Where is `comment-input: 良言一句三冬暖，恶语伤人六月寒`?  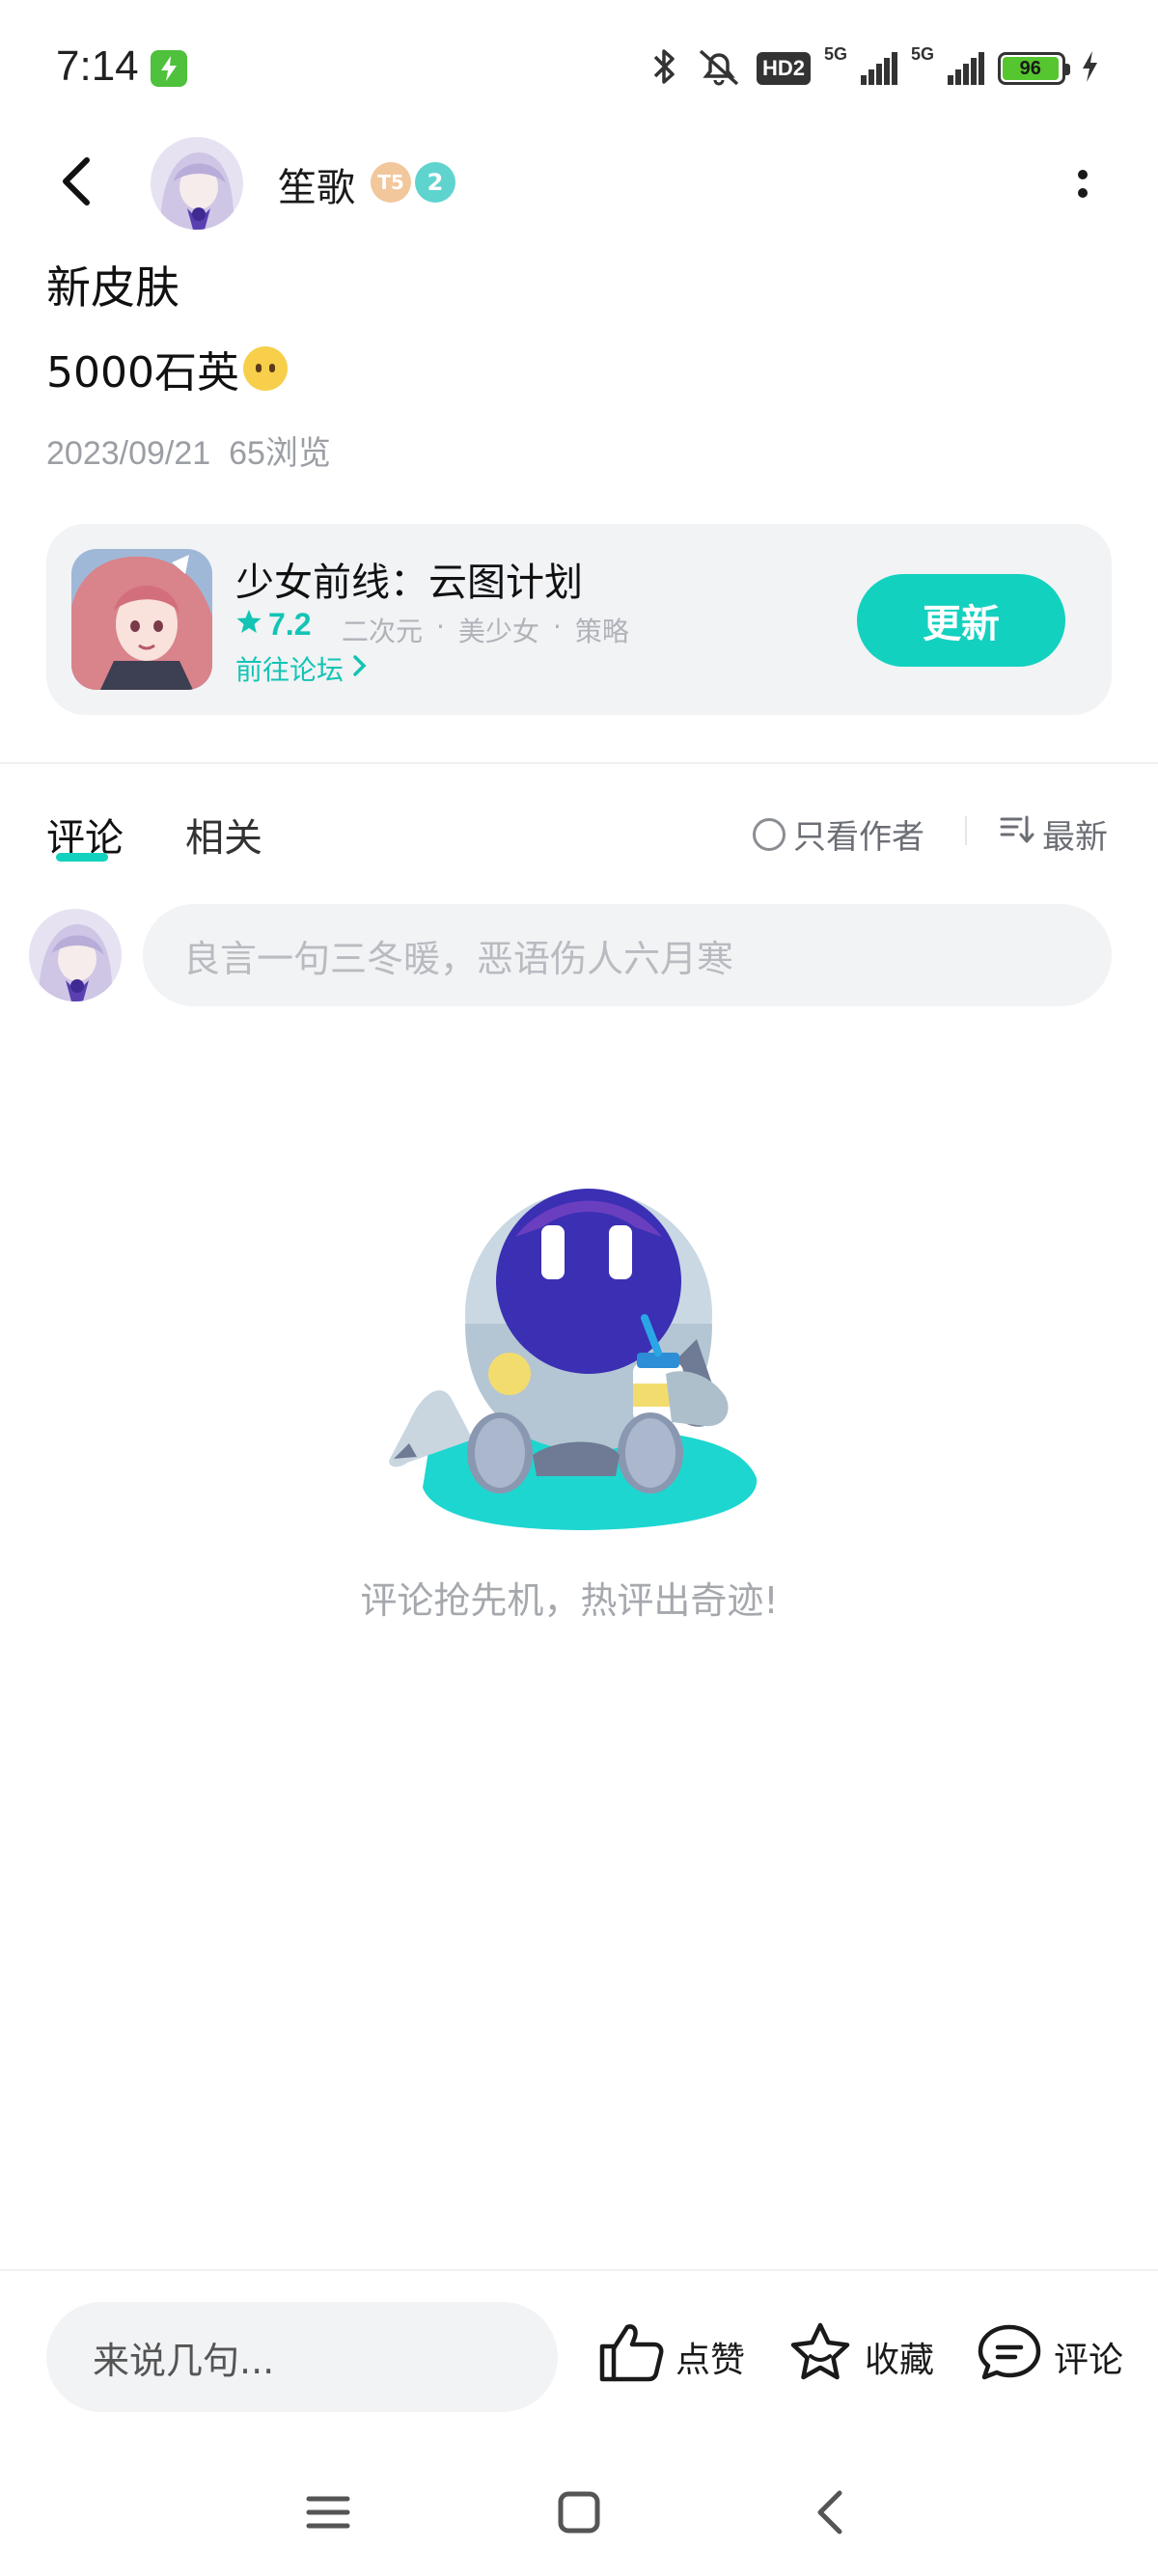 comment-input: 良言一句三冬暖，恶语伤人六月寒 is located at coordinates (627, 955).